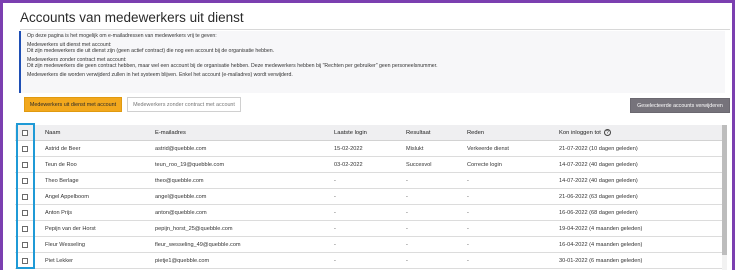  Describe the element at coordinates (70, 229) in the screenshot. I see `cell-name: Pepijn van der Horst` at that location.